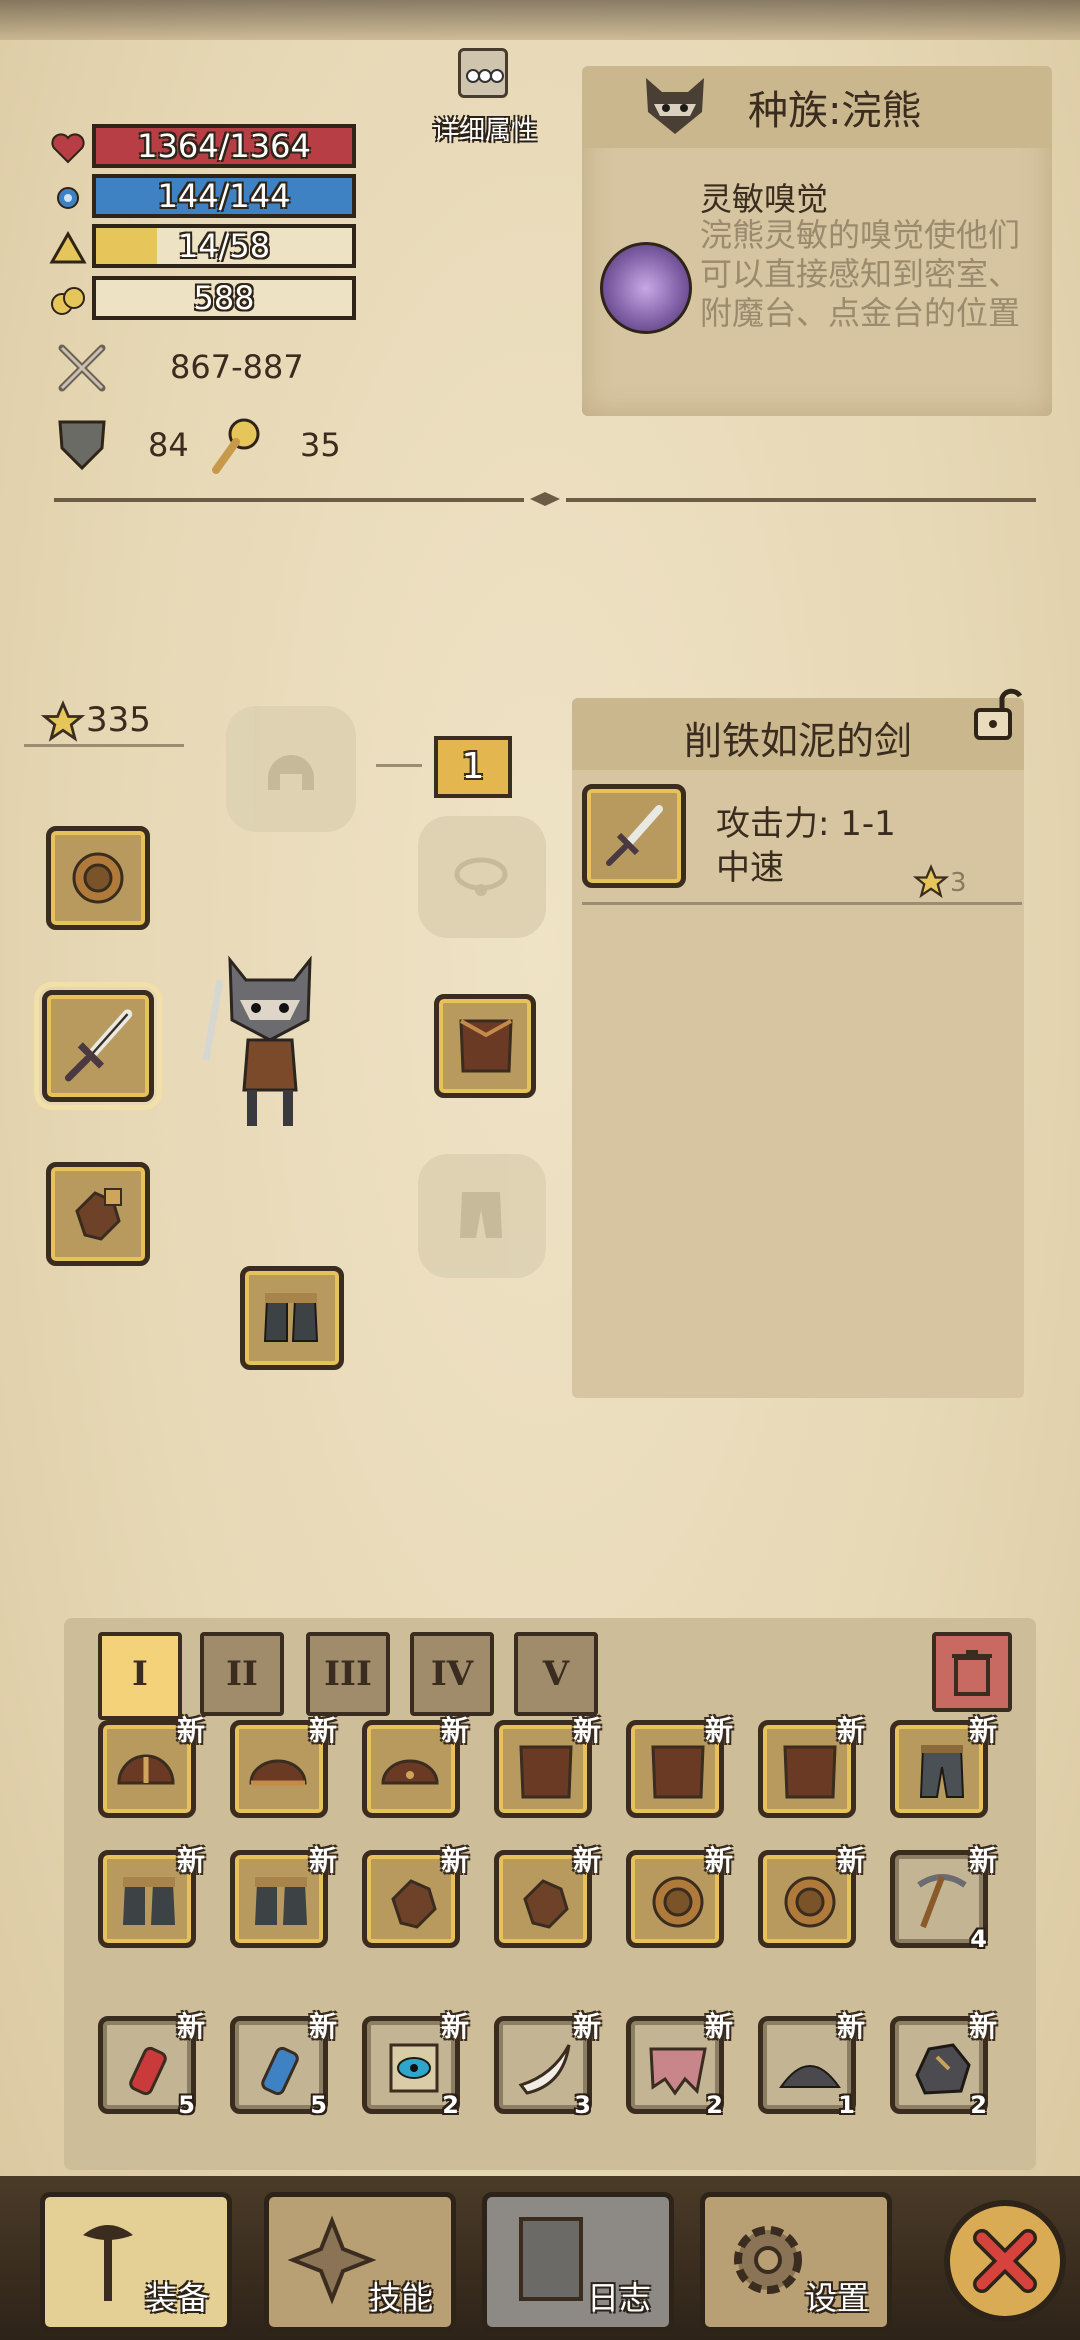 Image resolution: width=1080 pixels, height=2340 pixels. Describe the element at coordinates (678, 1902) in the screenshot. I see `ring-icon` at that location.